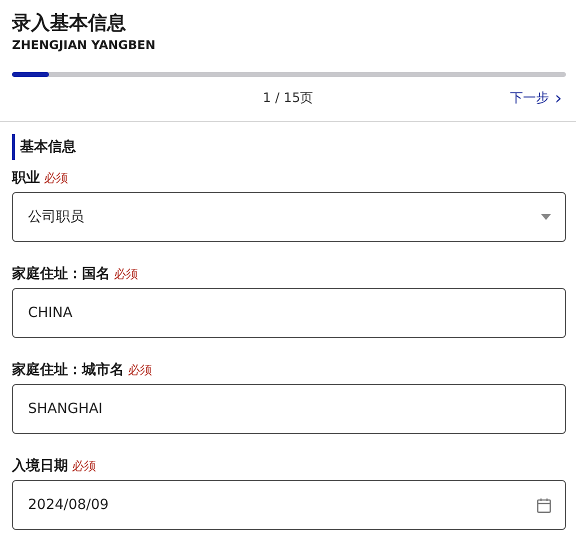 This screenshot has height=544, width=576. What do you see at coordinates (69, 23) in the screenshot?
I see `page-title: 录入基本信息` at bounding box center [69, 23].